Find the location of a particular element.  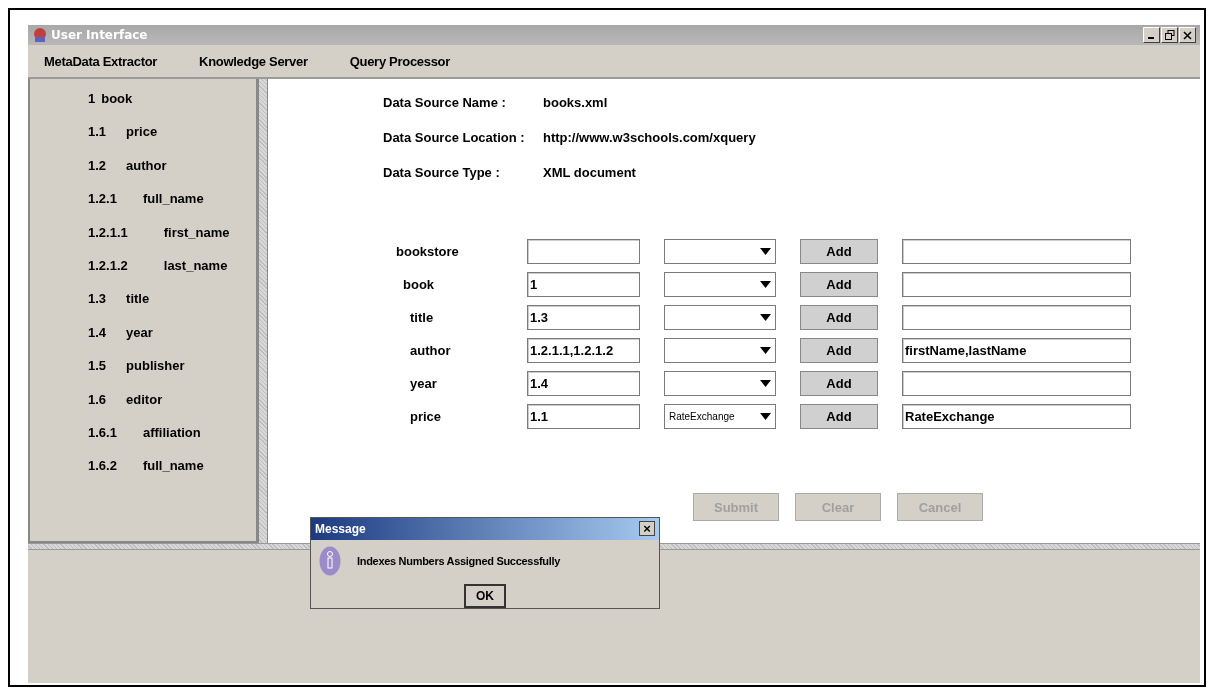

index-field: 1.2.1.1,1.2.1.2 is located at coordinates (583, 350).